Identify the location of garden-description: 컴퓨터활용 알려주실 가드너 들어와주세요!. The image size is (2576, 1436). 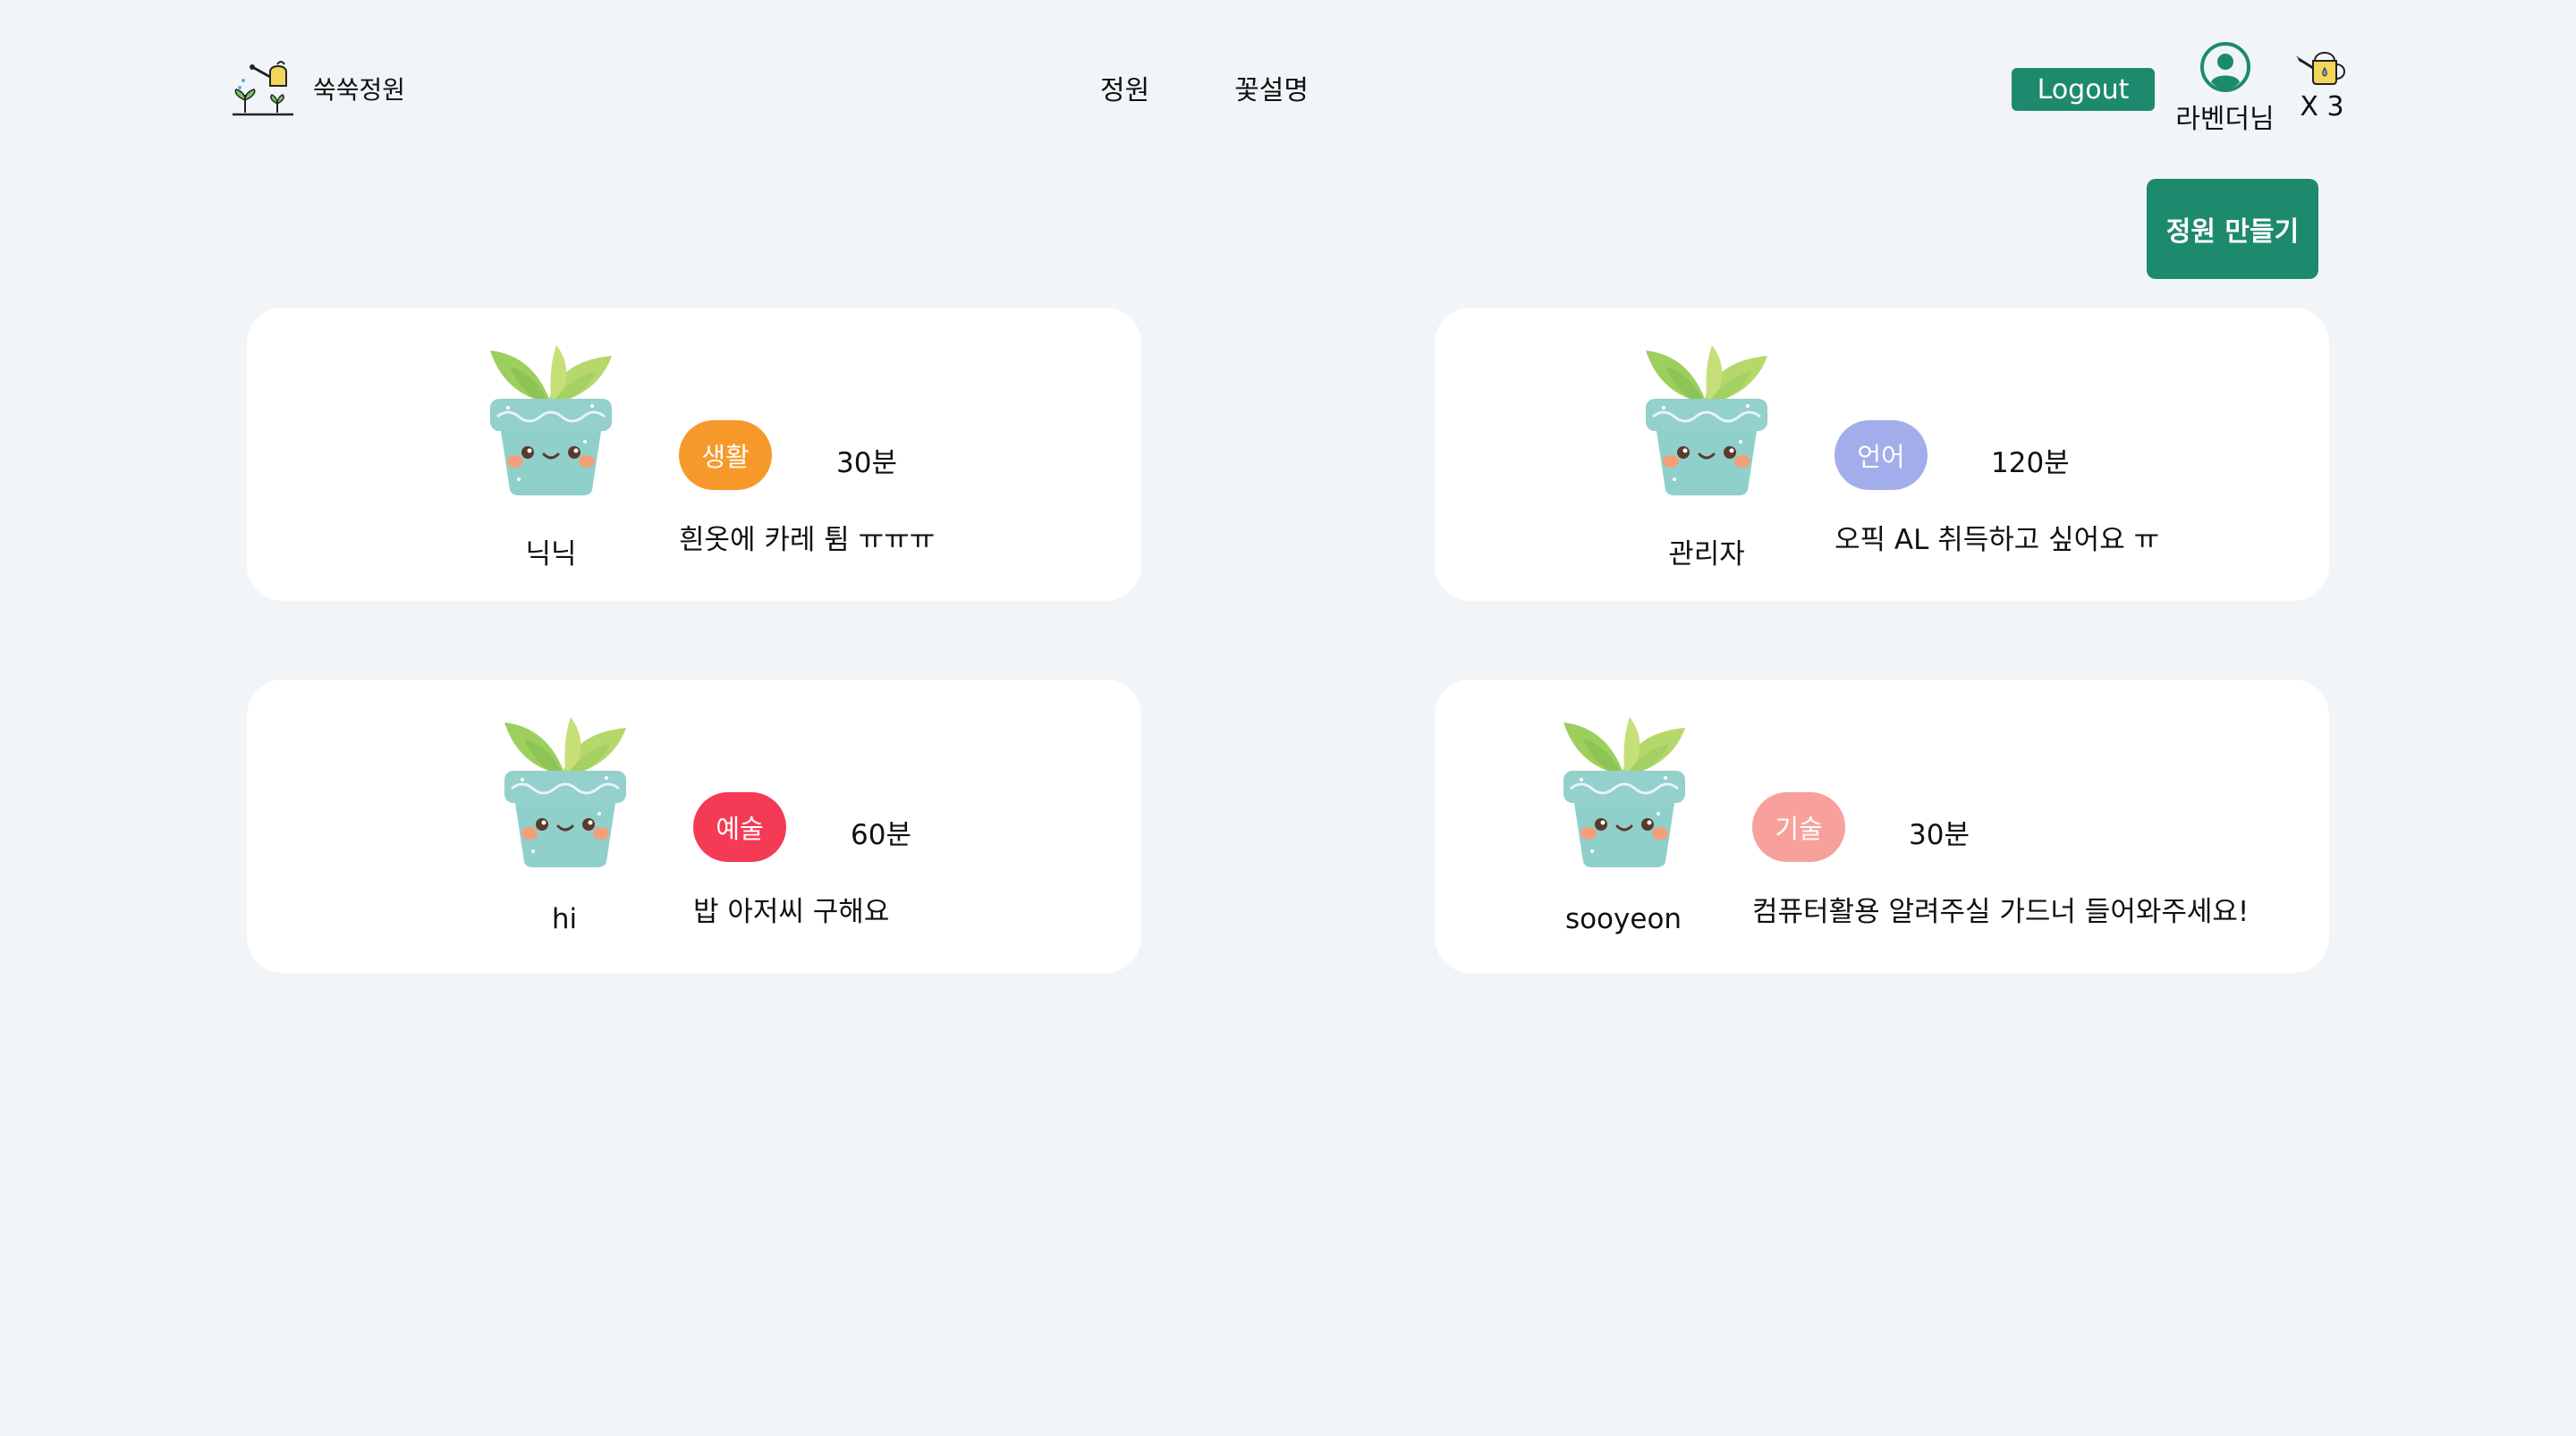
(2001, 912).